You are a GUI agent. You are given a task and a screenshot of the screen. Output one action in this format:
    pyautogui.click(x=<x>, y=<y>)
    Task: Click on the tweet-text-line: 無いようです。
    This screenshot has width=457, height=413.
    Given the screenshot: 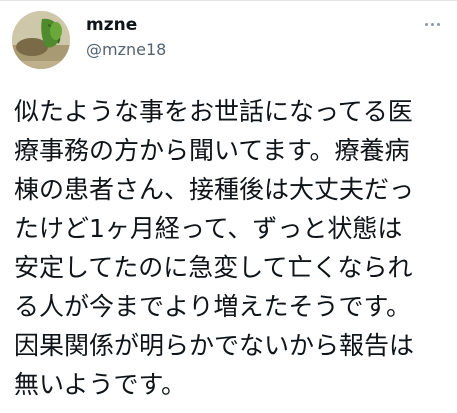 What is the action you would take?
    pyautogui.click(x=100, y=384)
    